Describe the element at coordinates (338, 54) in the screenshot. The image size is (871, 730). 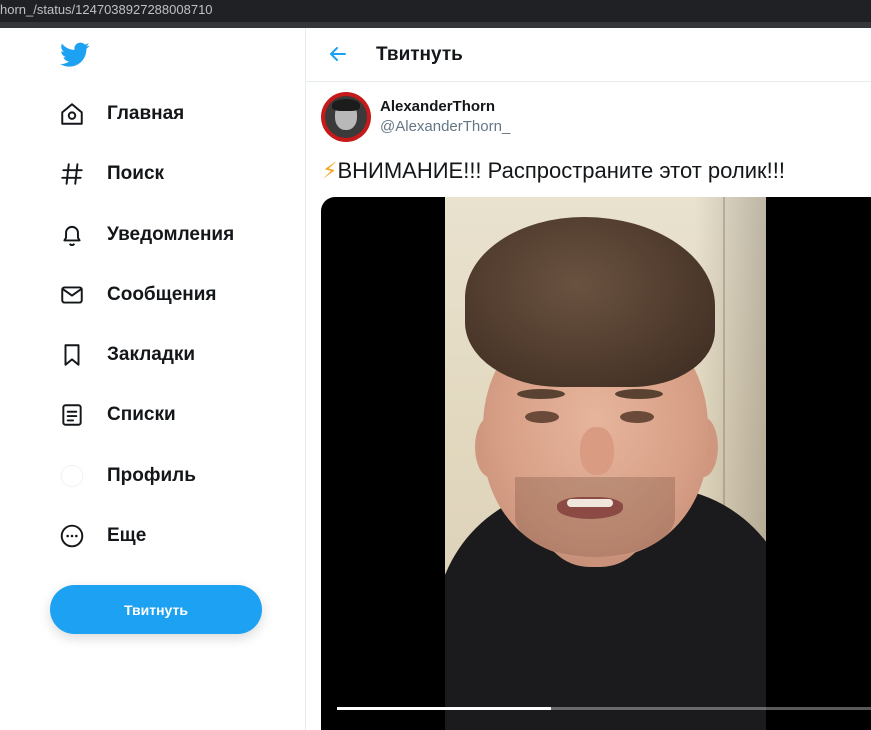
I see `back-arrow-icon` at that location.